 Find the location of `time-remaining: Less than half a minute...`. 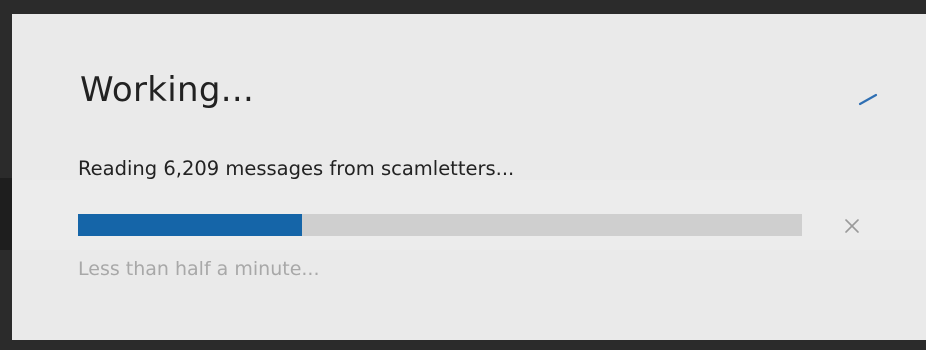

time-remaining: Less than half a minute... is located at coordinates (199, 269).